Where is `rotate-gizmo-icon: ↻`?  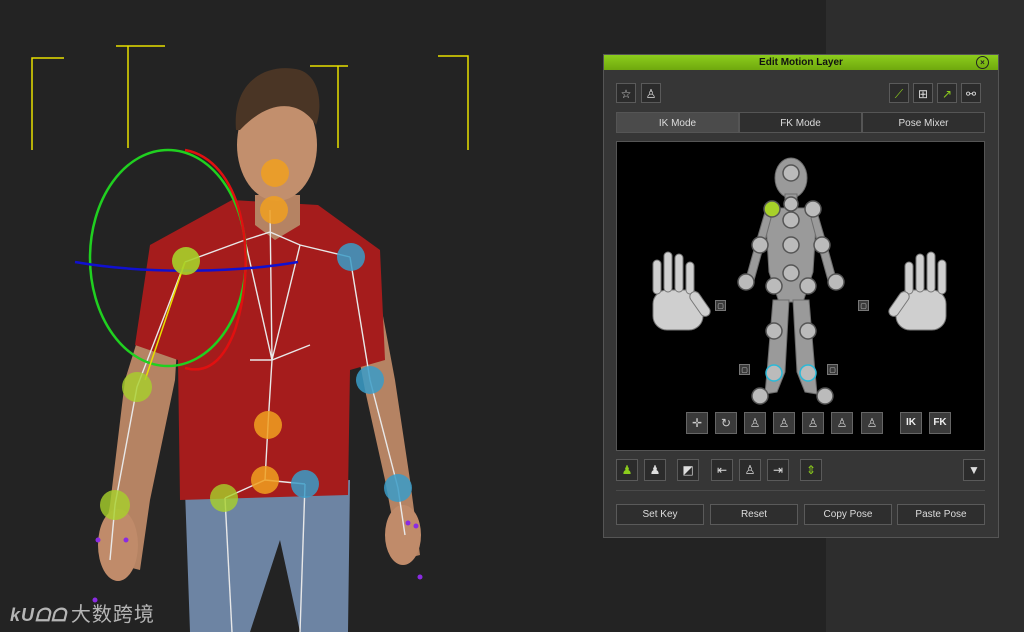 rotate-gizmo-icon: ↻ is located at coordinates (726, 423).